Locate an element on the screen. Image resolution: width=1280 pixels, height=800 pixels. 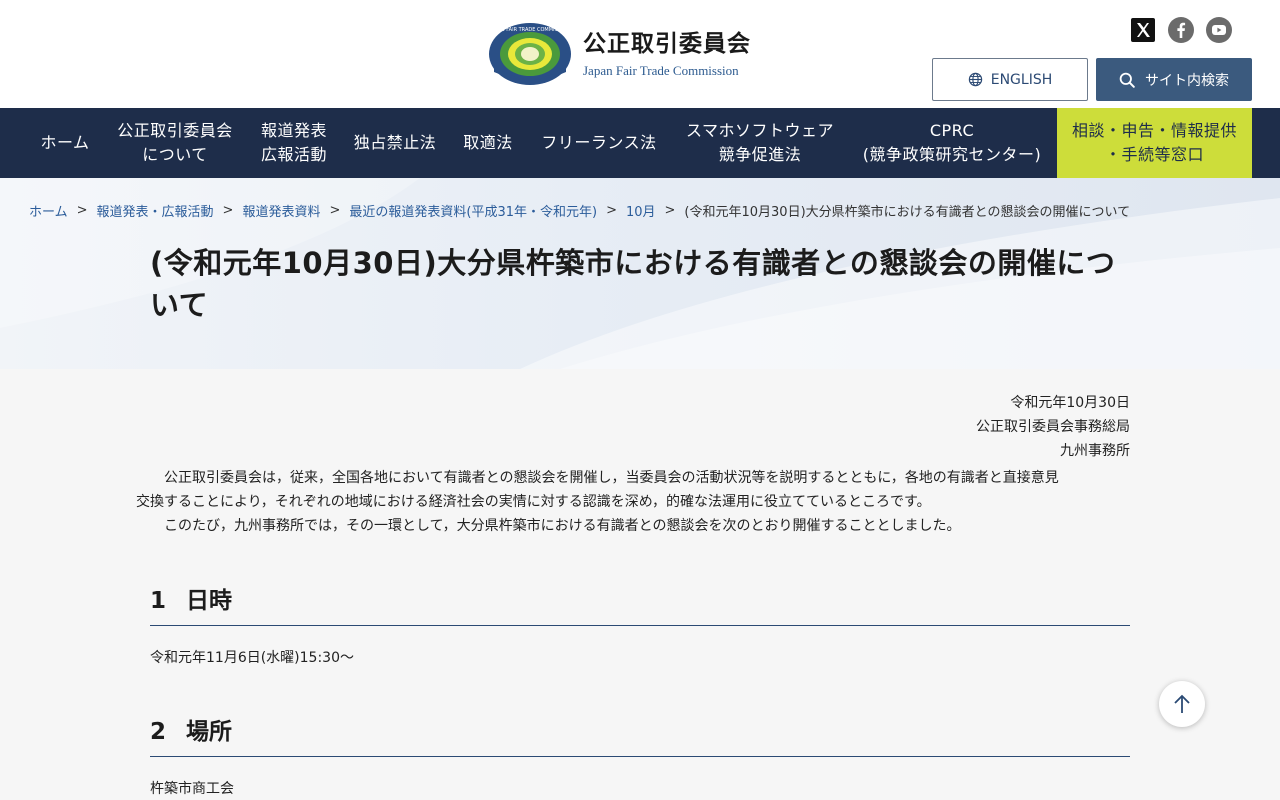
site-search-button: サイト内検索 is located at coordinates (1174, 79).